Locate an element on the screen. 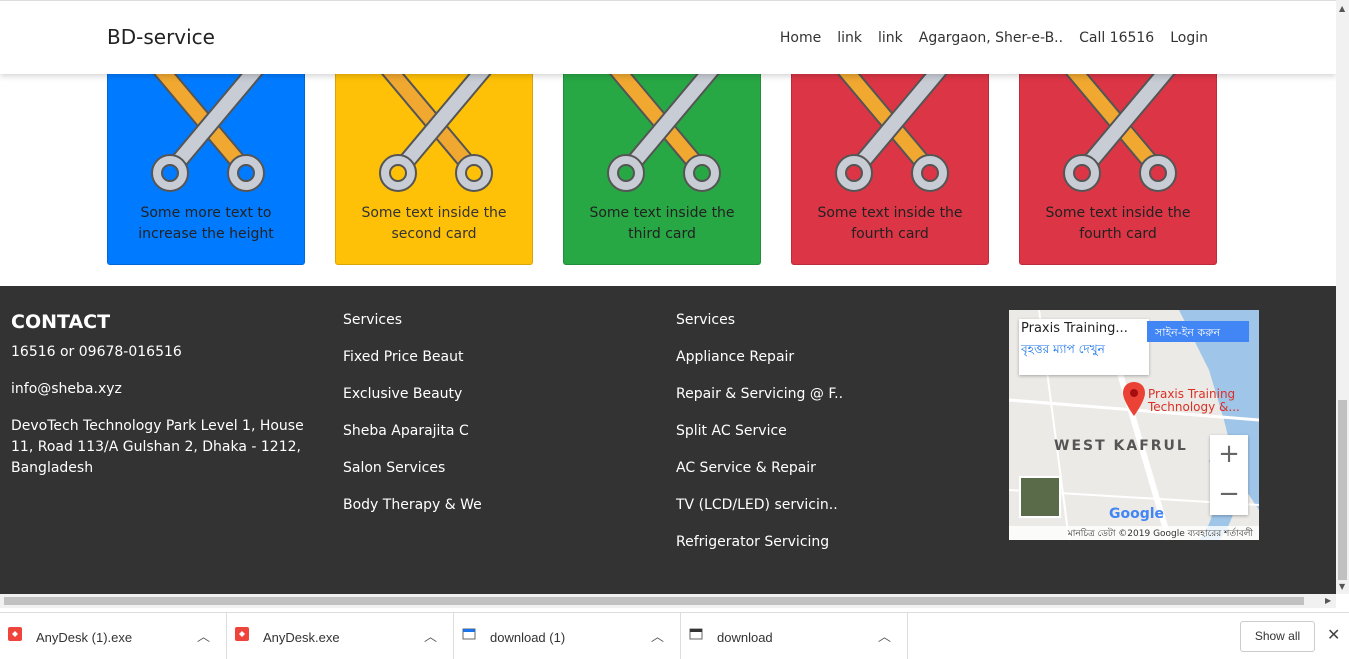 This screenshot has height=659, width=1349. service-card: Some text inside the third card is located at coordinates (662, 157).